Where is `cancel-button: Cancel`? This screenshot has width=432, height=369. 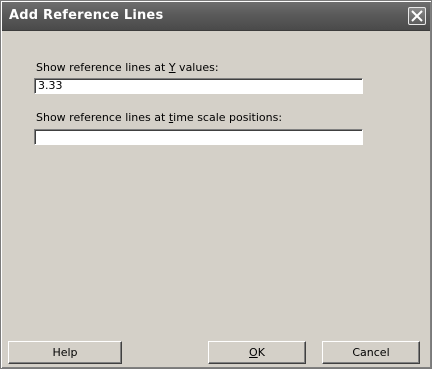 cancel-button: Cancel is located at coordinates (371, 352).